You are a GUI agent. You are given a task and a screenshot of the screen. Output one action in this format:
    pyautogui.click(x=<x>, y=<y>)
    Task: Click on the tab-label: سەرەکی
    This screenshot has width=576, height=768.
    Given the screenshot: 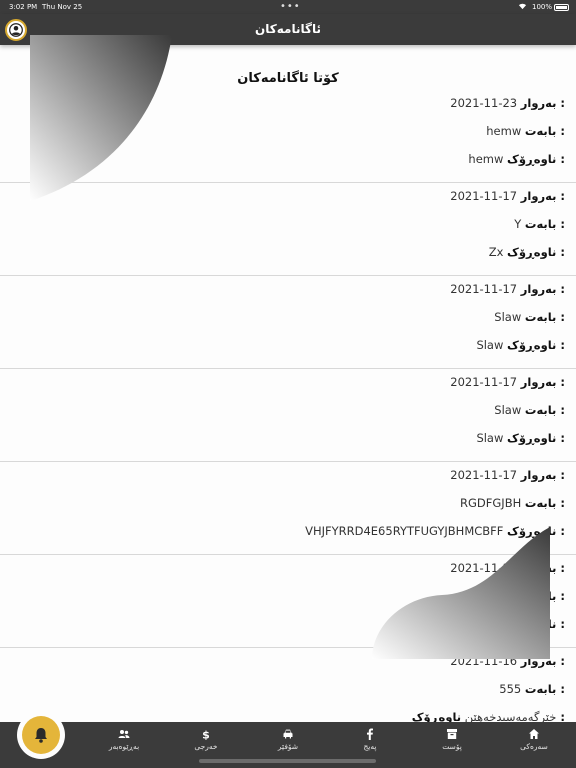 What is the action you would take?
    pyautogui.click(x=534, y=746)
    